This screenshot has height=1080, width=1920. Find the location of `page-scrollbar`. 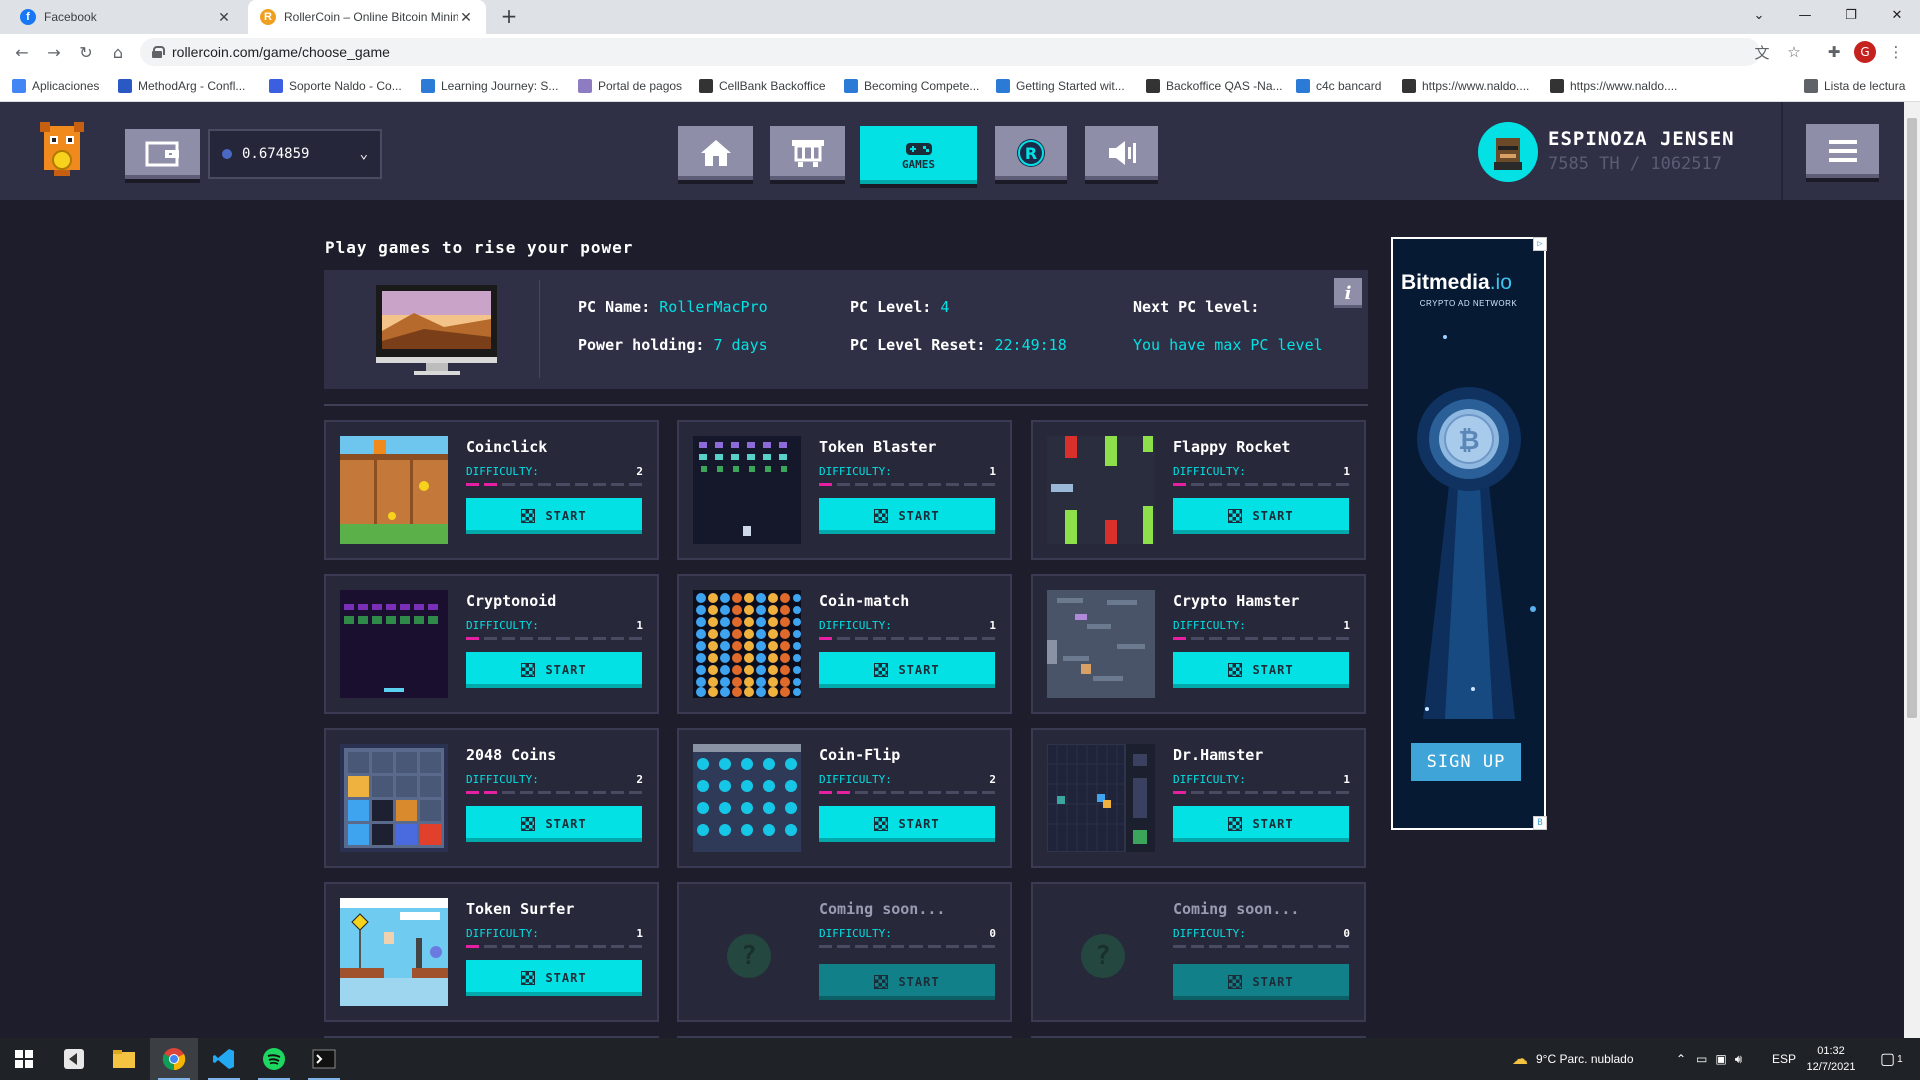

page-scrollbar is located at coordinates (1912, 570).